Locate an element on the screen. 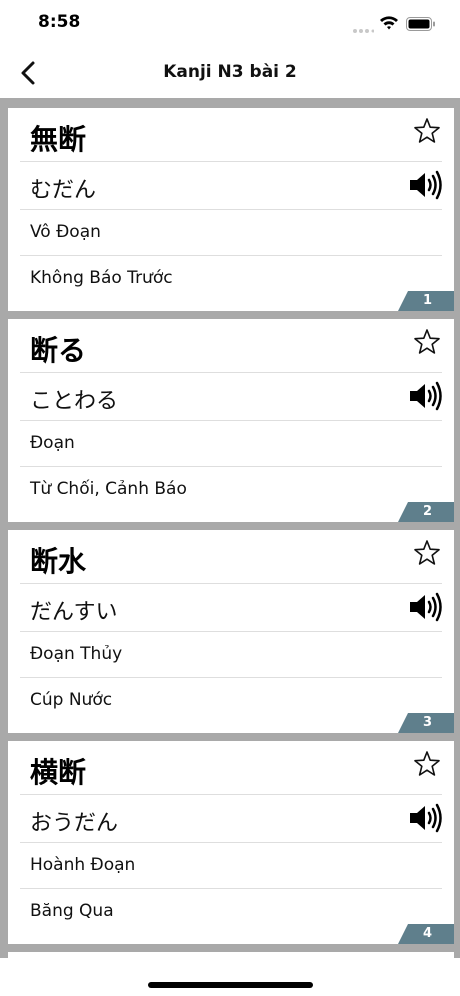 The height and width of the screenshot is (996, 460). hanviet-row: Đoạn Thủy is located at coordinates (231, 655).